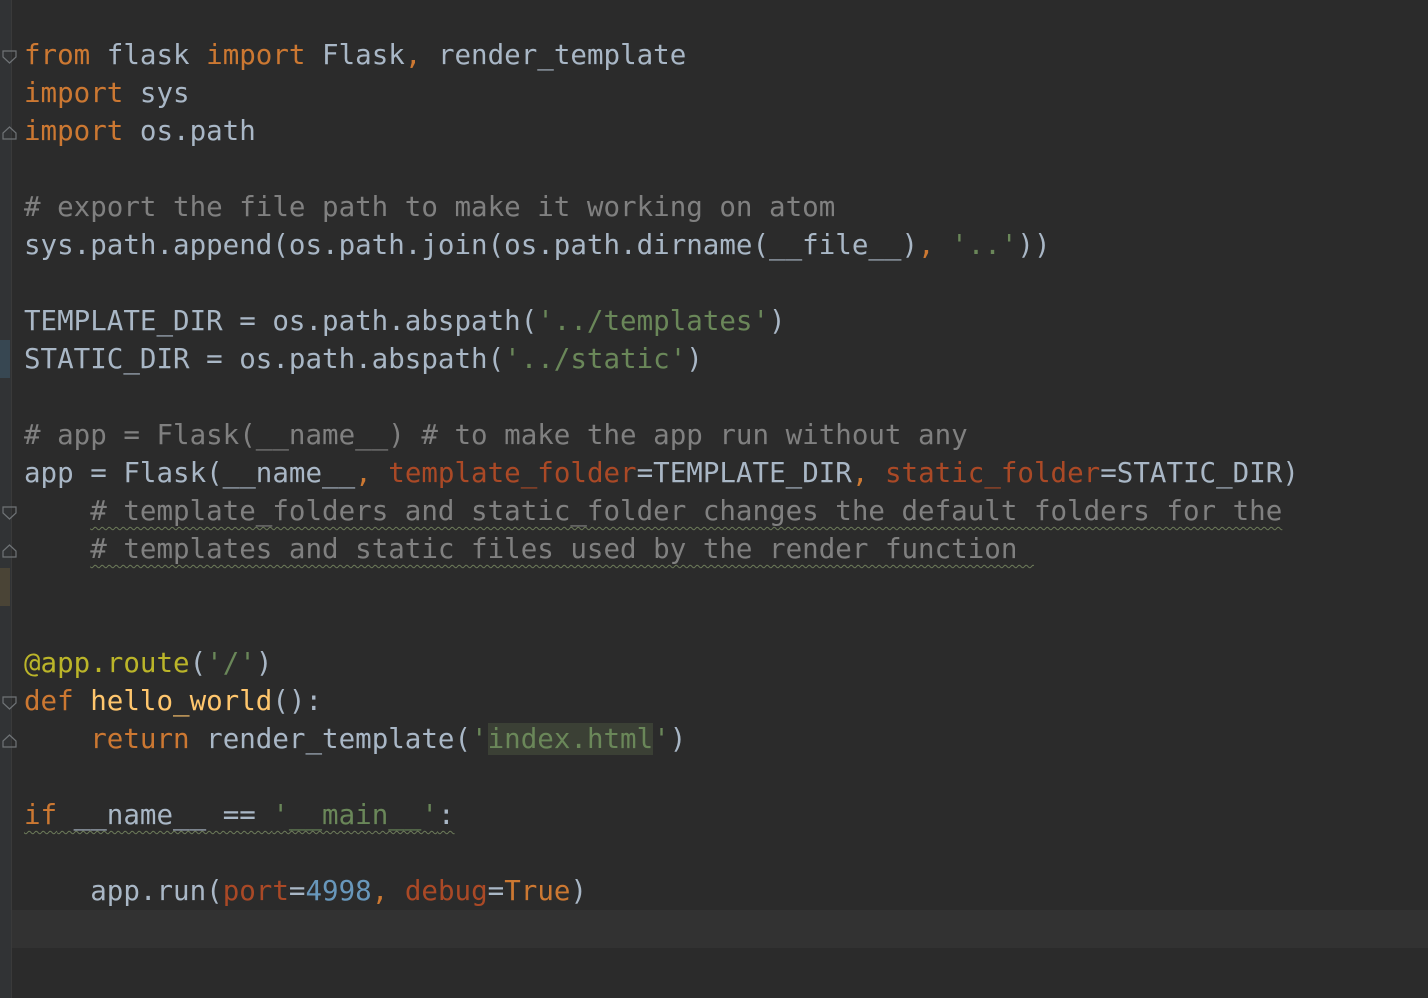  Describe the element at coordinates (984, 245) in the screenshot. I see `code-token: '..'` at that location.